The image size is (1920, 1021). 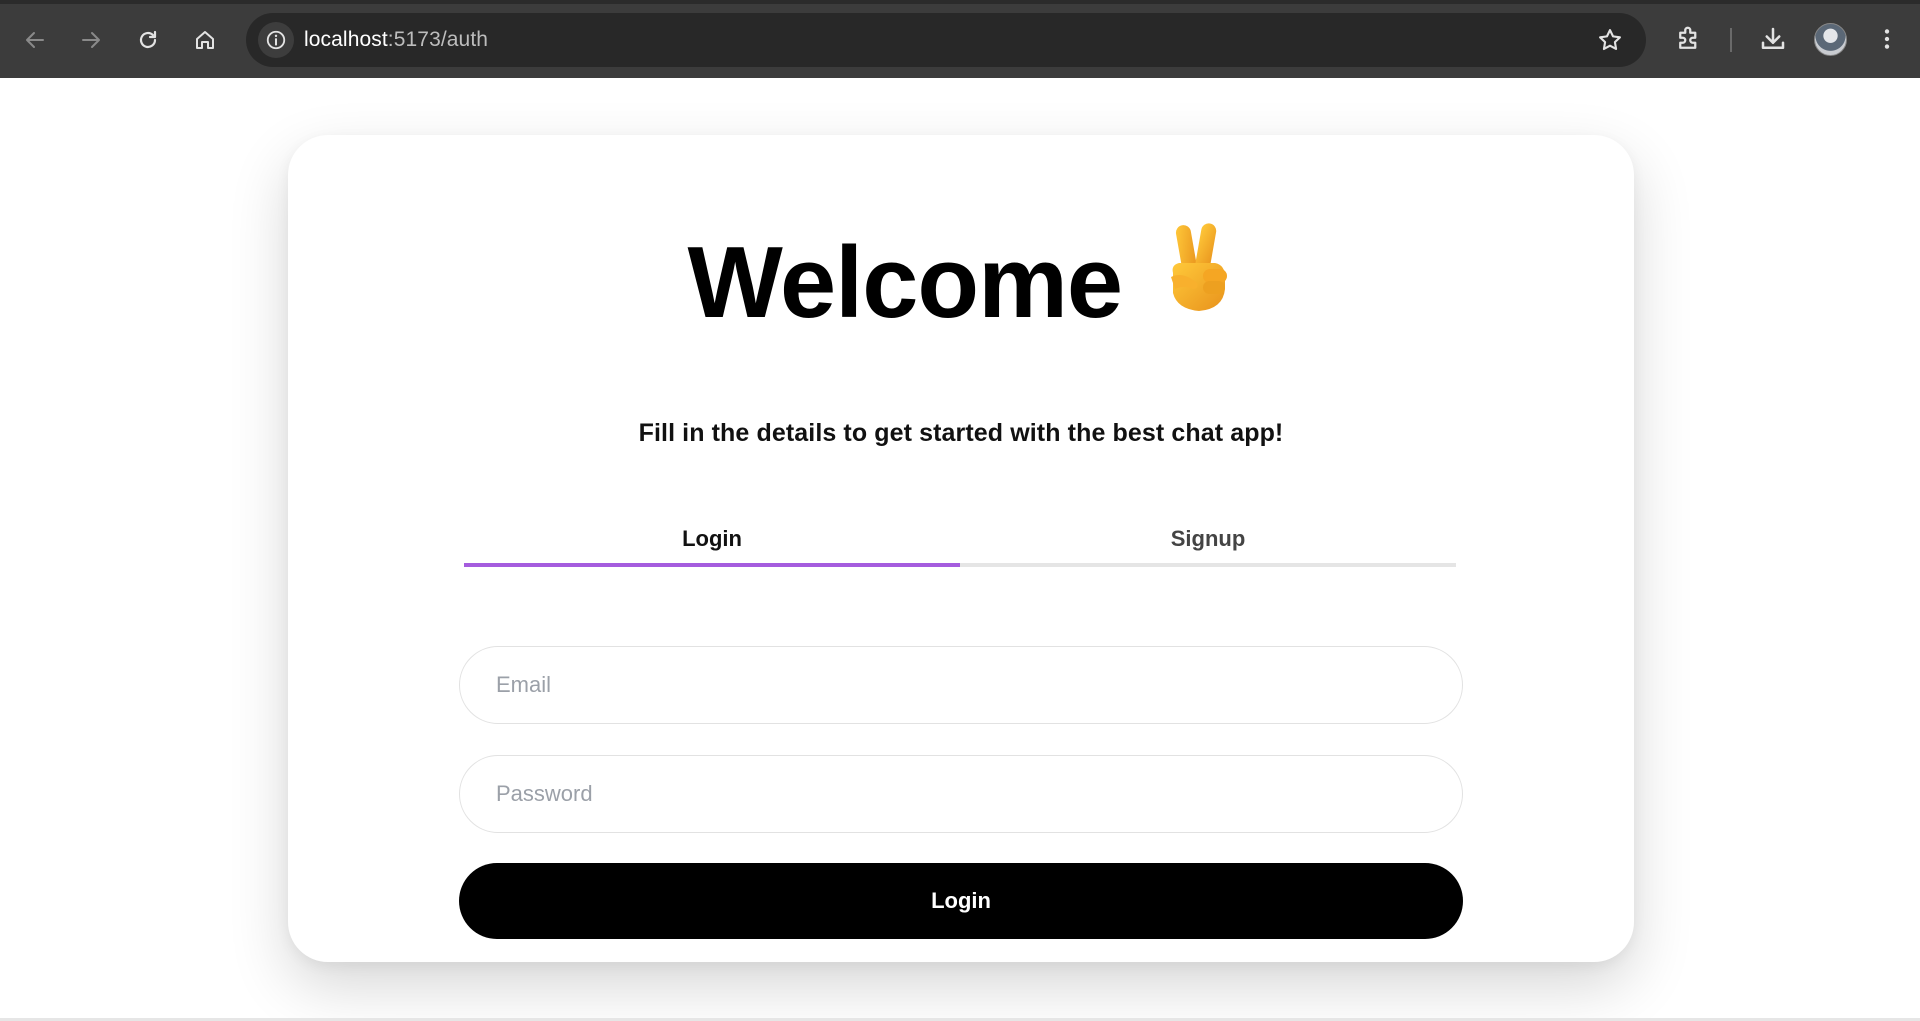 I want to click on menu-icon, so click(x=1887, y=39).